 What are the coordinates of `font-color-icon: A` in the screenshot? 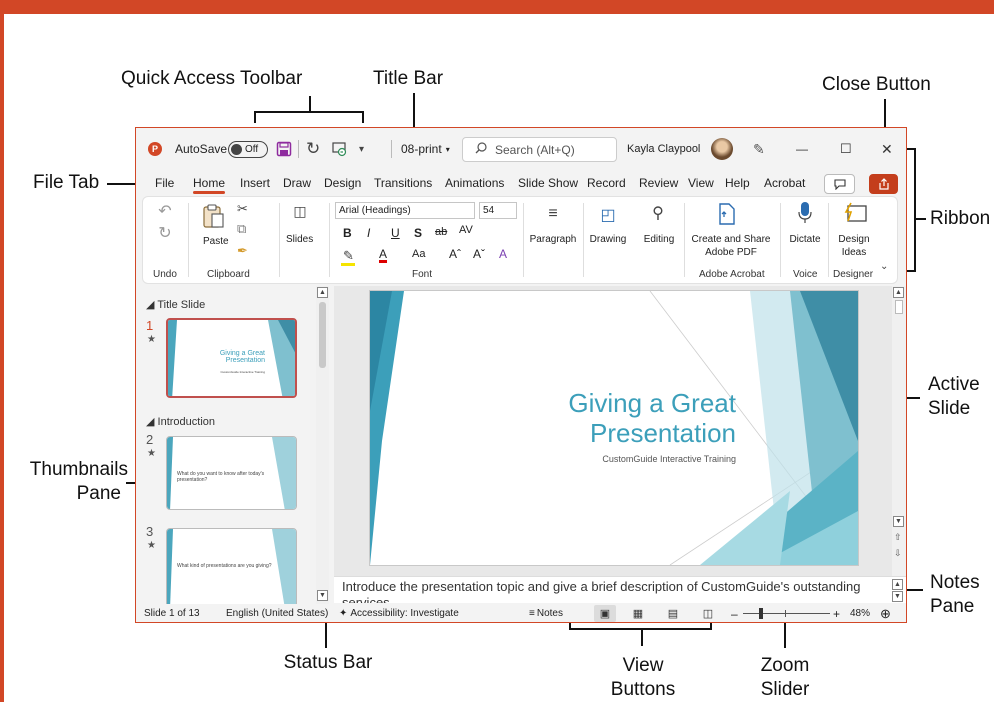 It's located at (383, 254).